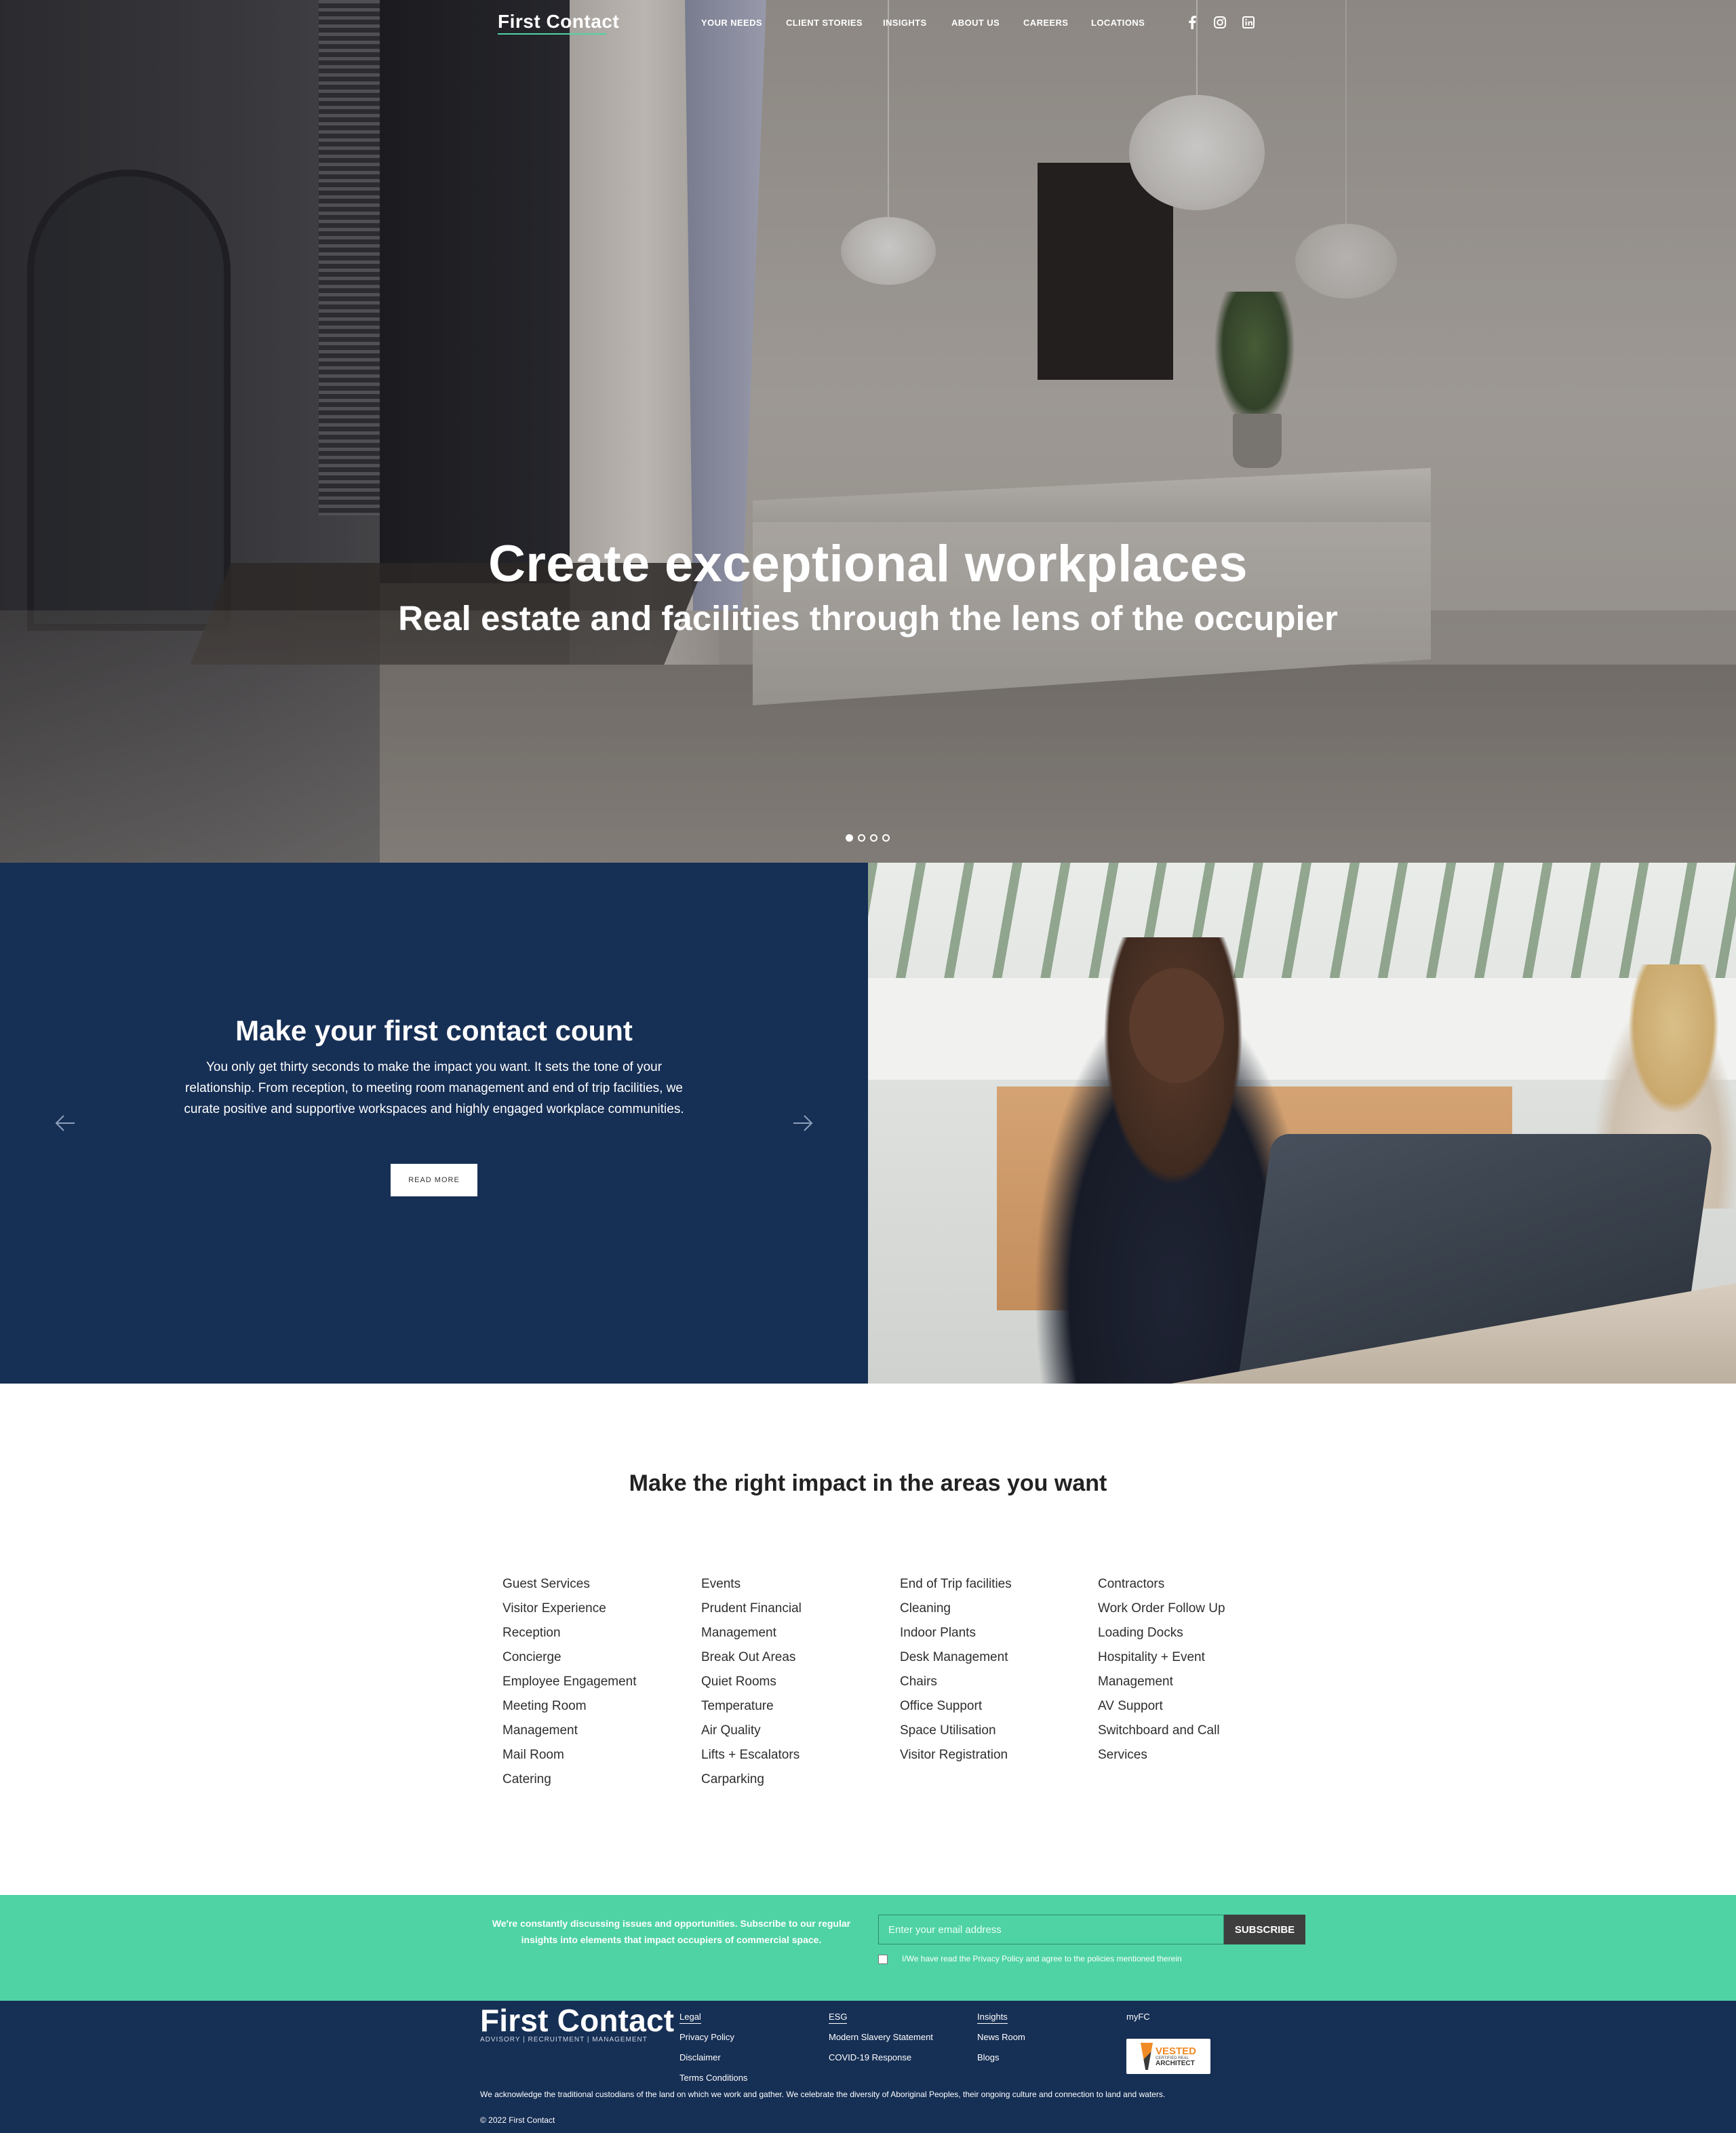 The width and height of the screenshot is (1736, 2133). What do you see at coordinates (731, 1731) in the screenshot?
I see `area-item: Air Quality` at bounding box center [731, 1731].